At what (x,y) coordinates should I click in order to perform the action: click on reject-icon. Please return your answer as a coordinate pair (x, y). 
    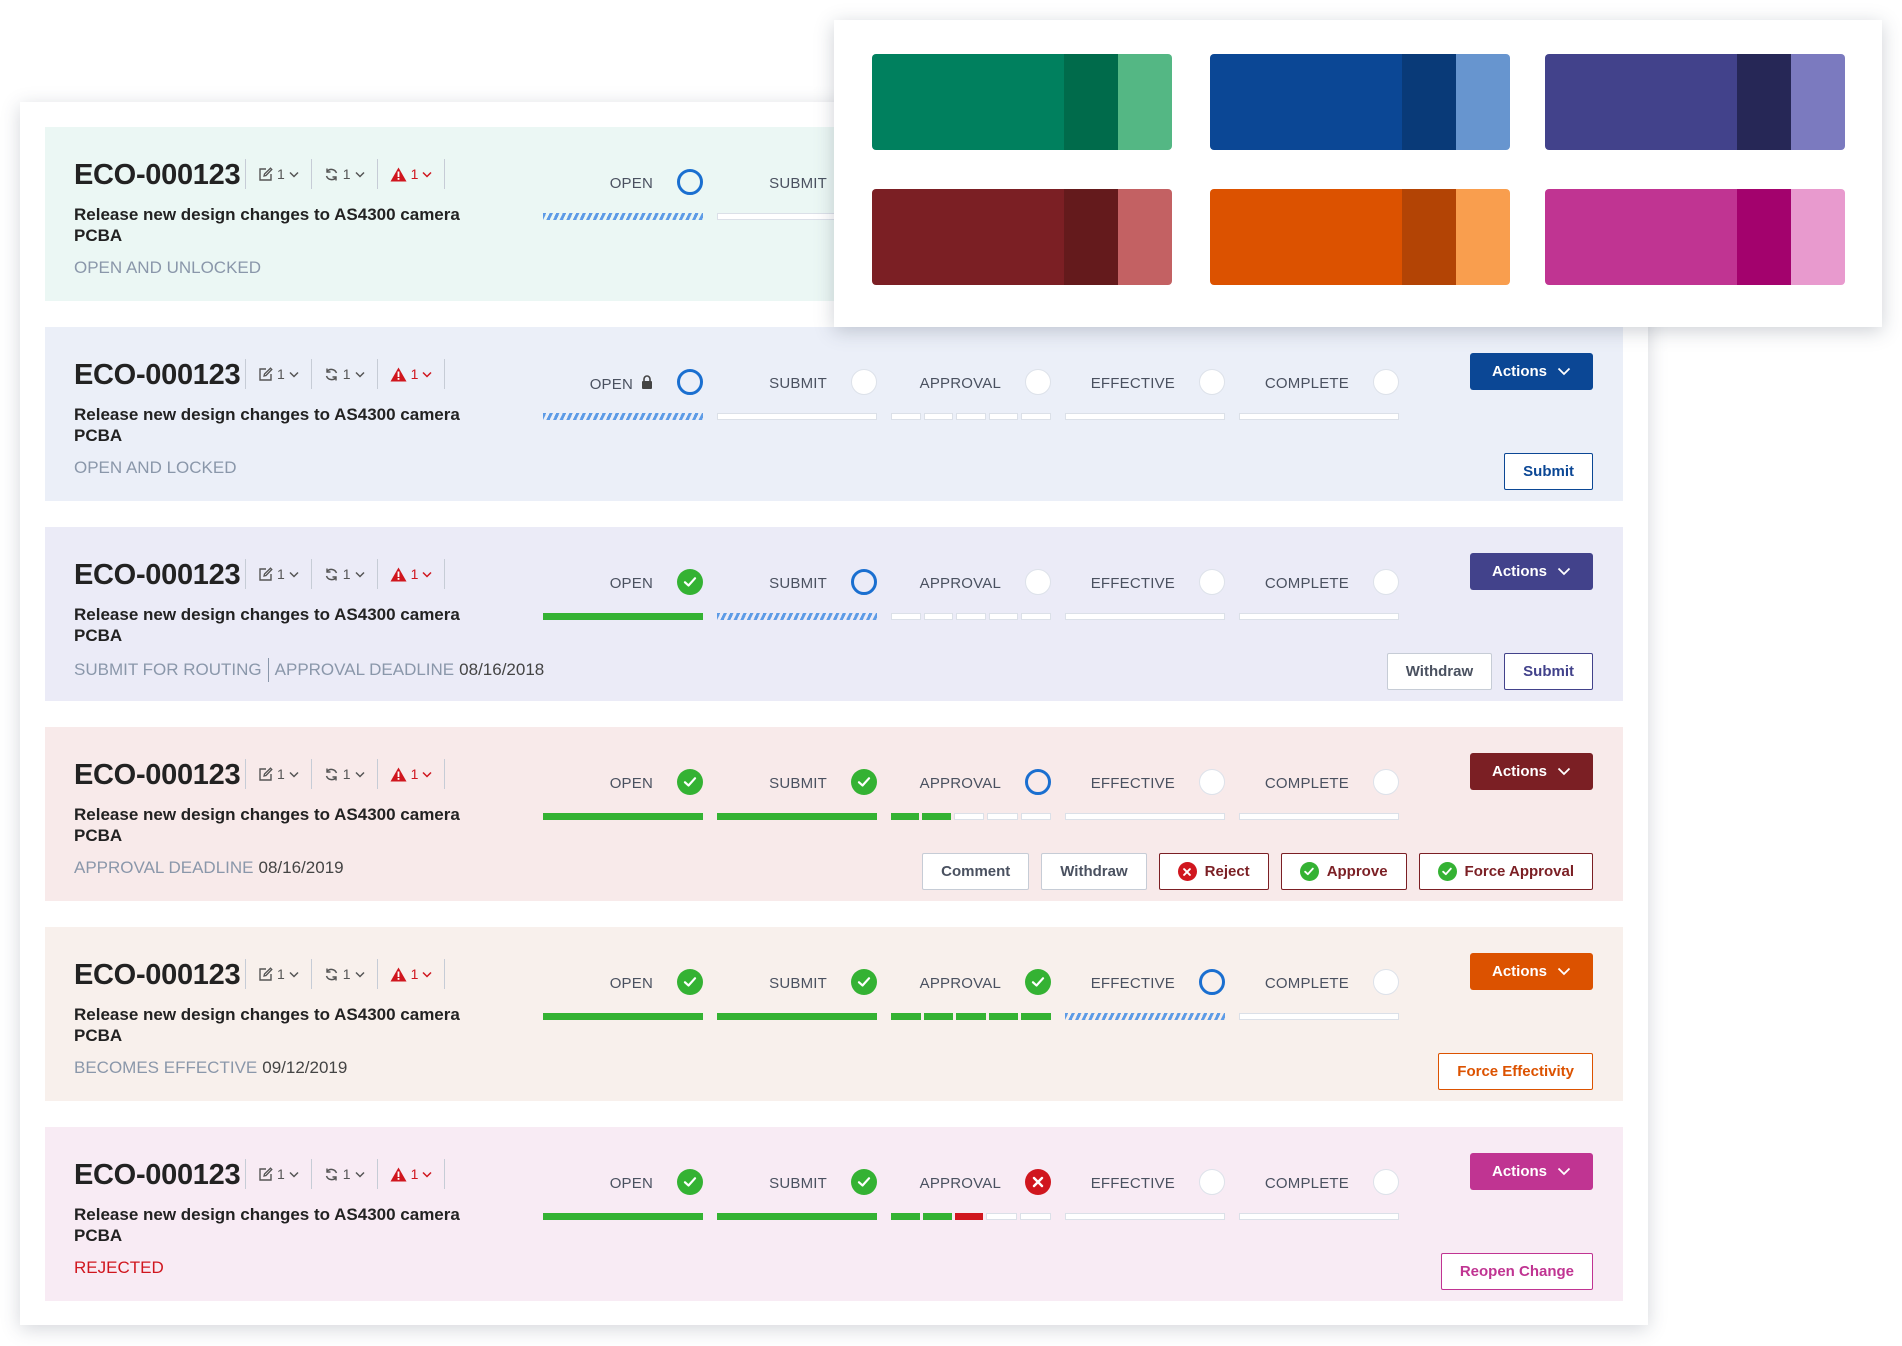
    Looking at the image, I should click on (1187, 871).